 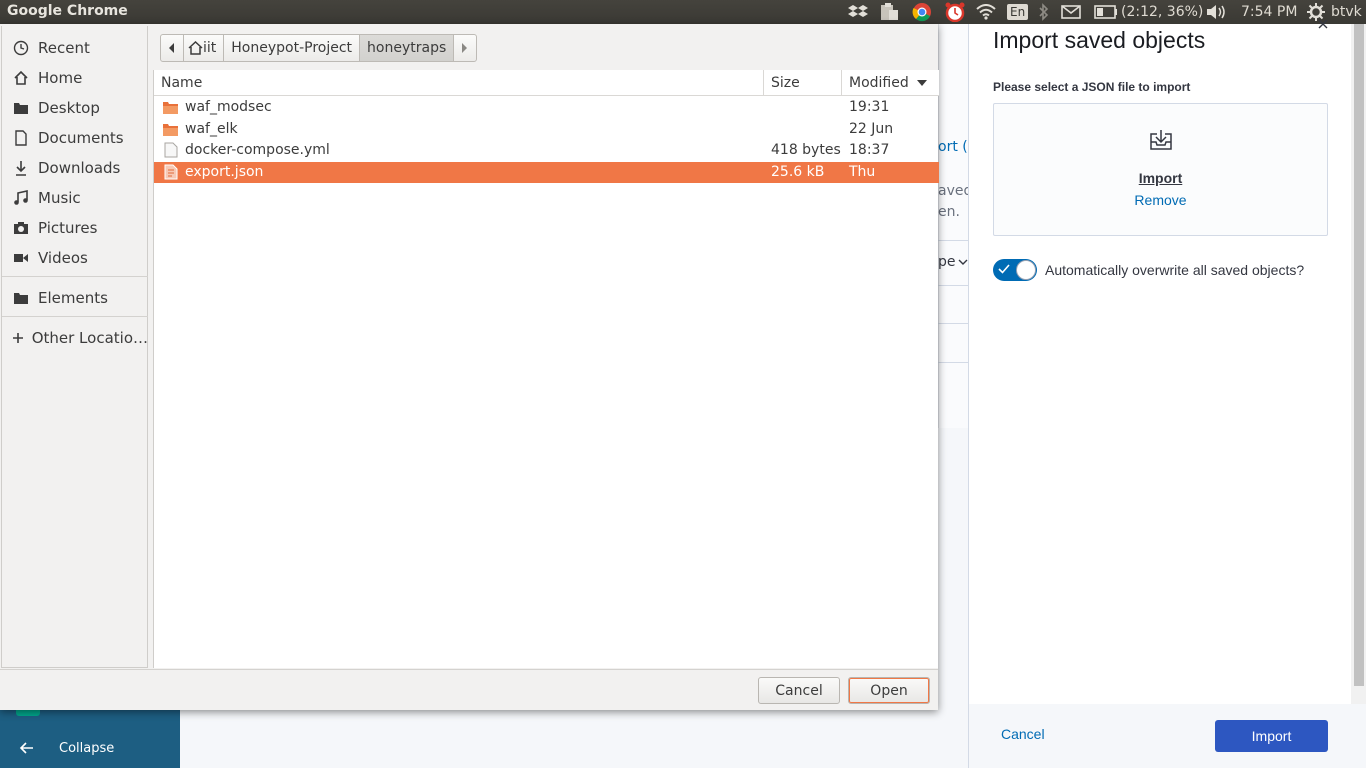 What do you see at coordinates (211, 129) in the screenshot?
I see `file-name: waf_elk` at bounding box center [211, 129].